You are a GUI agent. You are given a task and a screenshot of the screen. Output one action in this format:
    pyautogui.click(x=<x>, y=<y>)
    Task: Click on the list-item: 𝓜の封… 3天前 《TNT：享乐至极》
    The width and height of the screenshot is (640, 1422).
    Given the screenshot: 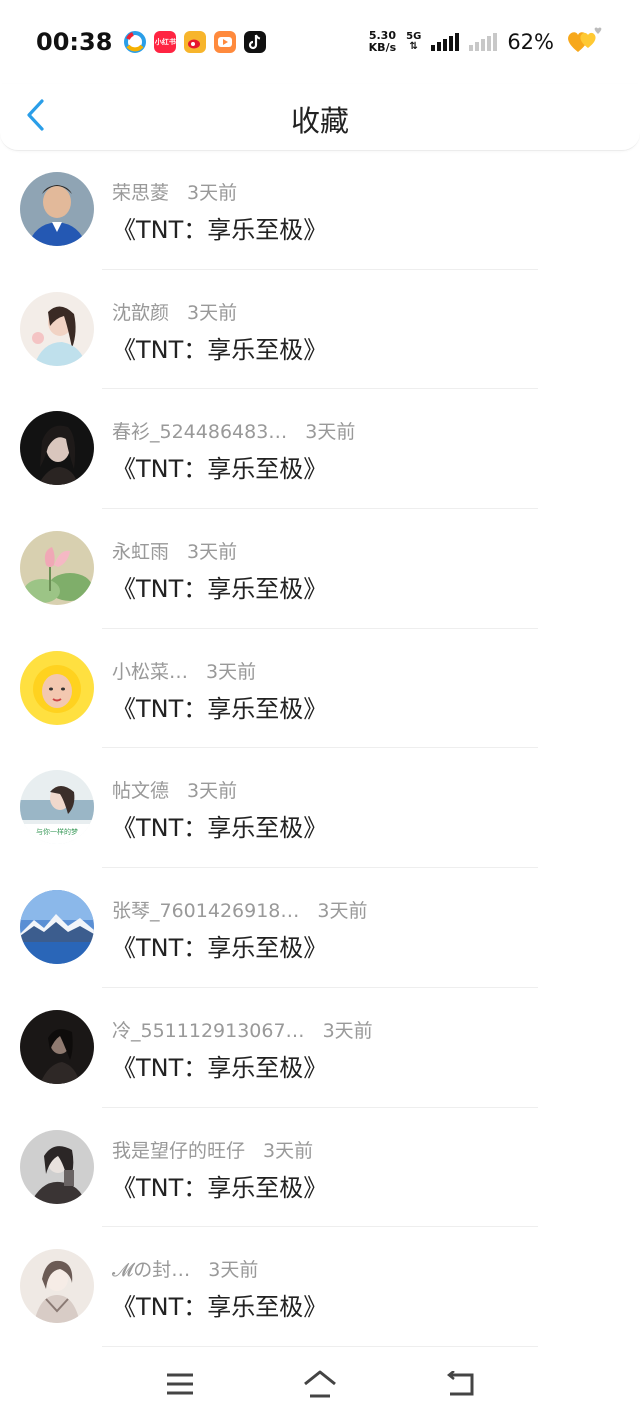 What is the action you would take?
    pyautogui.click(x=320, y=1287)
    